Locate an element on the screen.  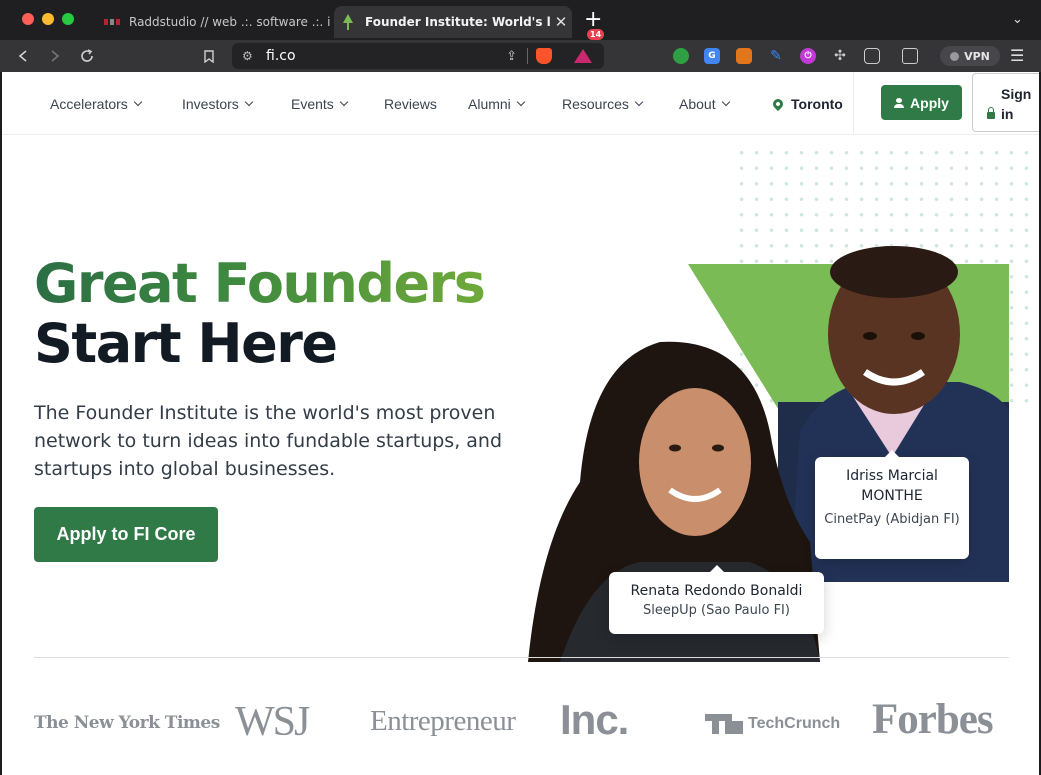
location-selector: Toronto is located at coordinates (806, 103).